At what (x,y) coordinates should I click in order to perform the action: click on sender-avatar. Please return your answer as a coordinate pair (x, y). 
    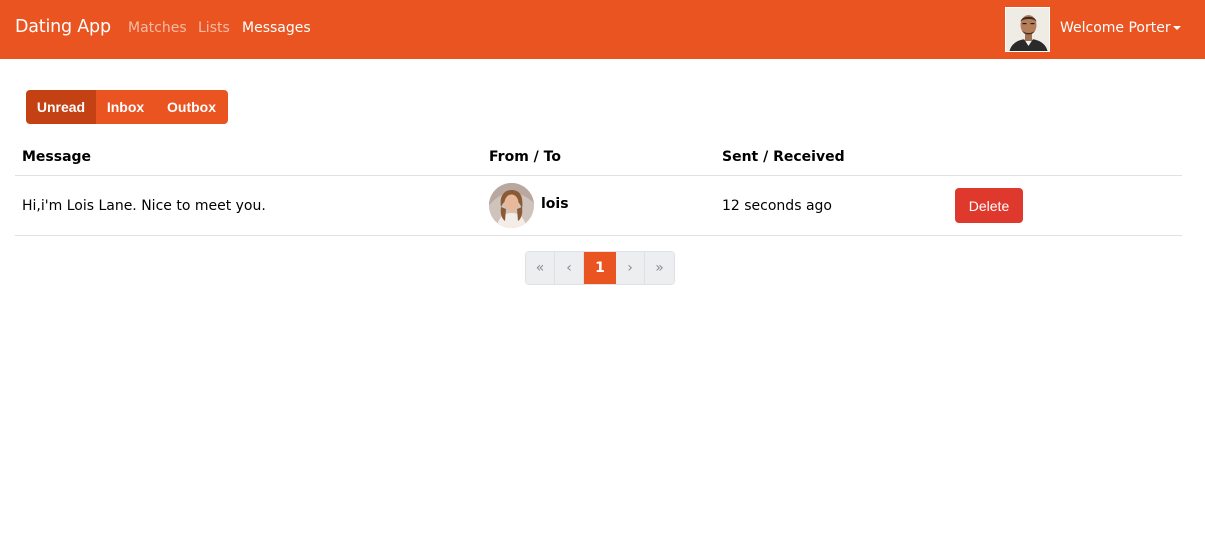
    Looking at the image, I should click on (511, 205).